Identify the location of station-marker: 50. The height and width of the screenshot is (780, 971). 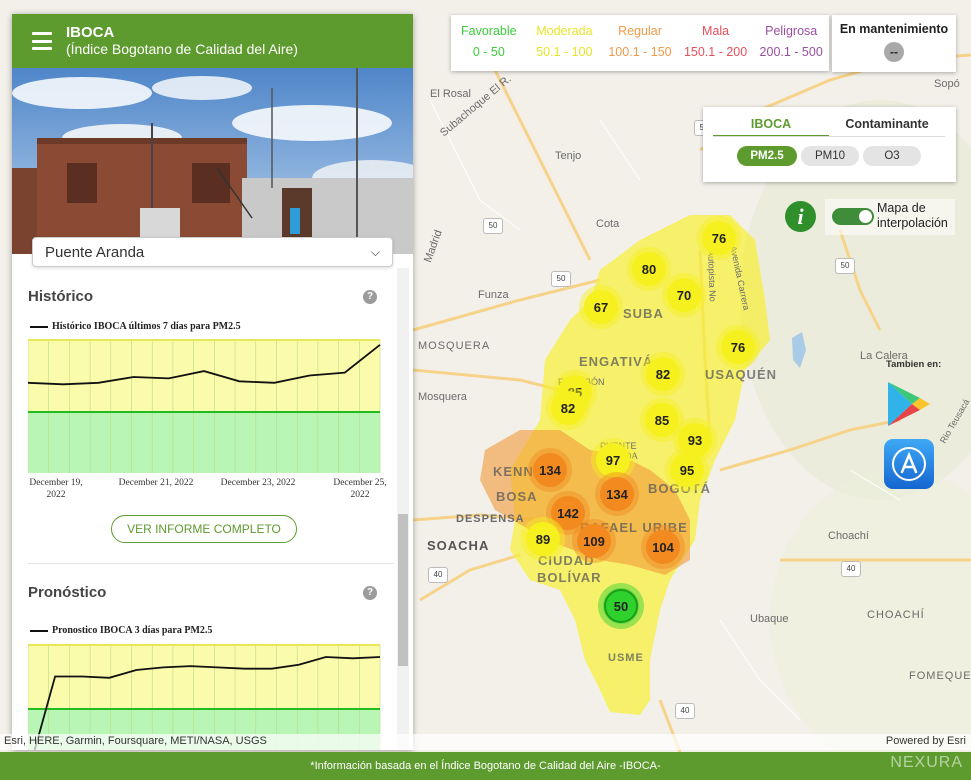
(621, 606).